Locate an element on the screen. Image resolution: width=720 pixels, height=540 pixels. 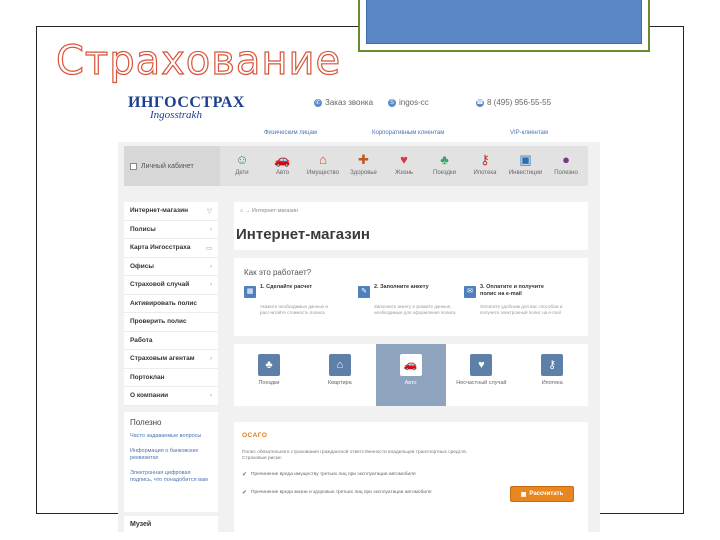
product-icon: ⚷ is located at coordinates (552, 365).